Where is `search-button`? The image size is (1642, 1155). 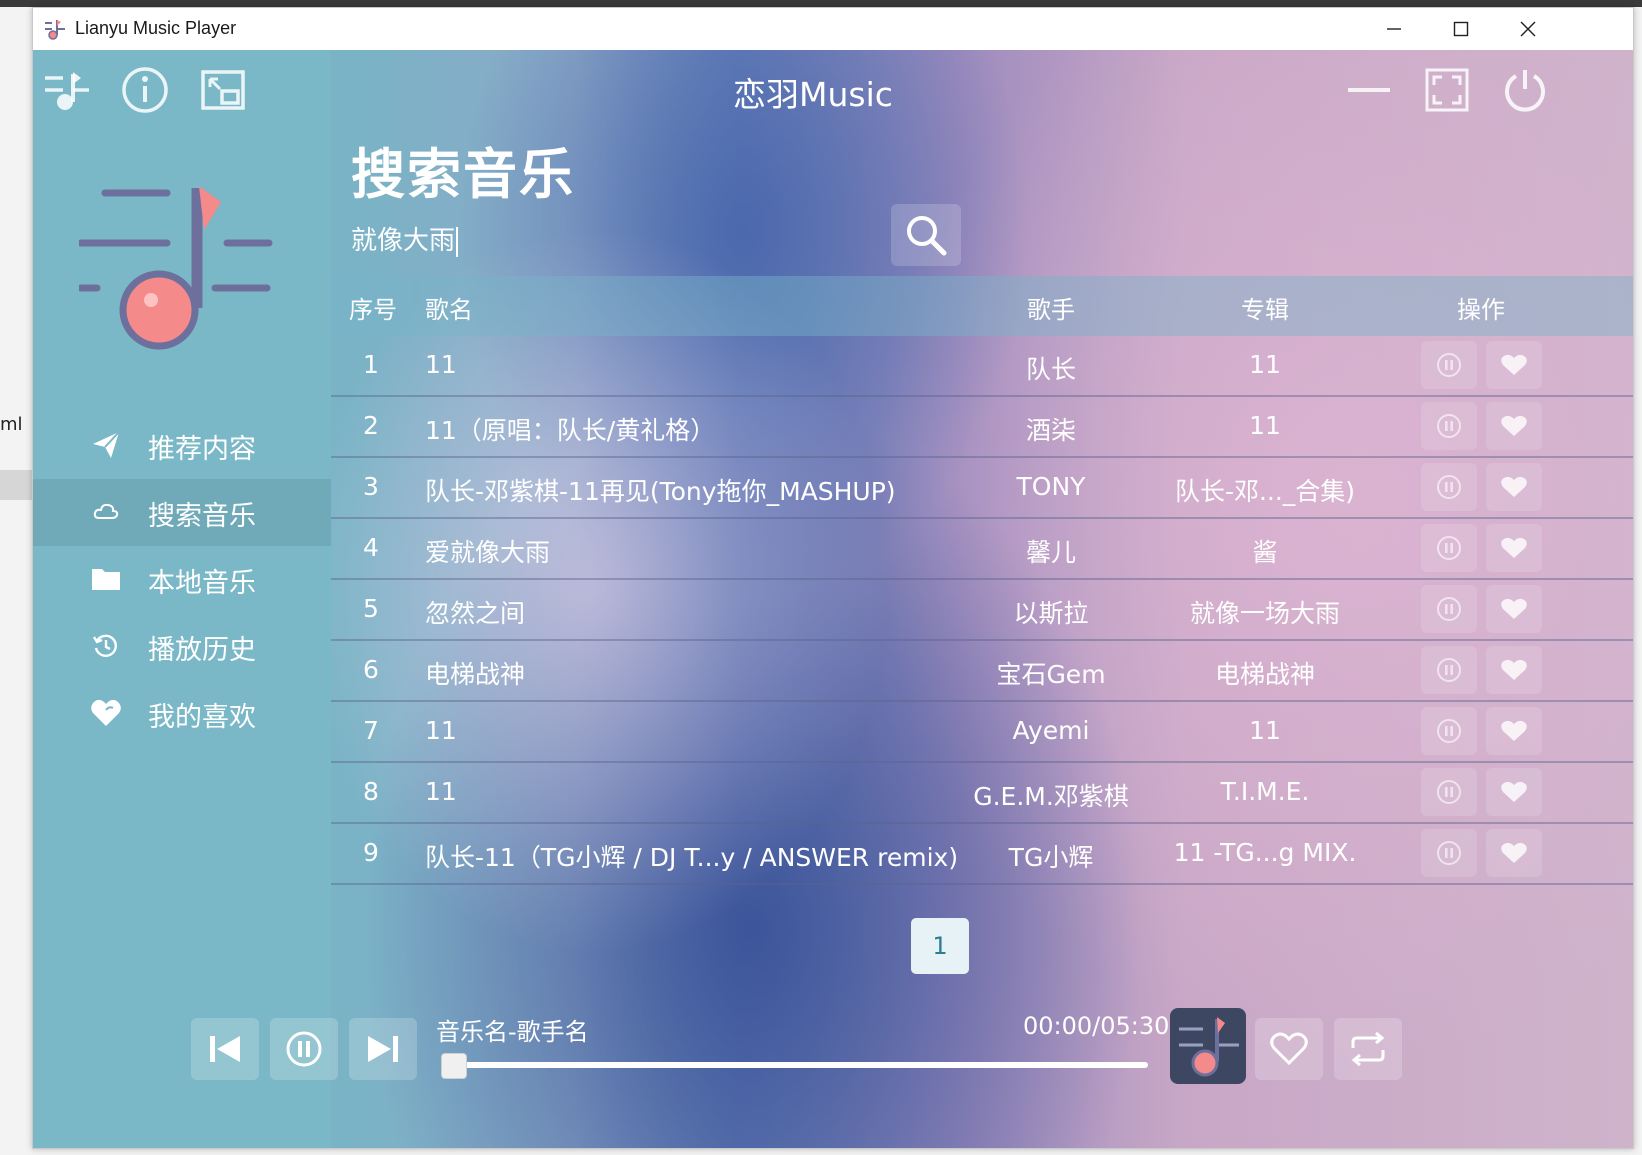 search-button is located at coordinates (926, 235).